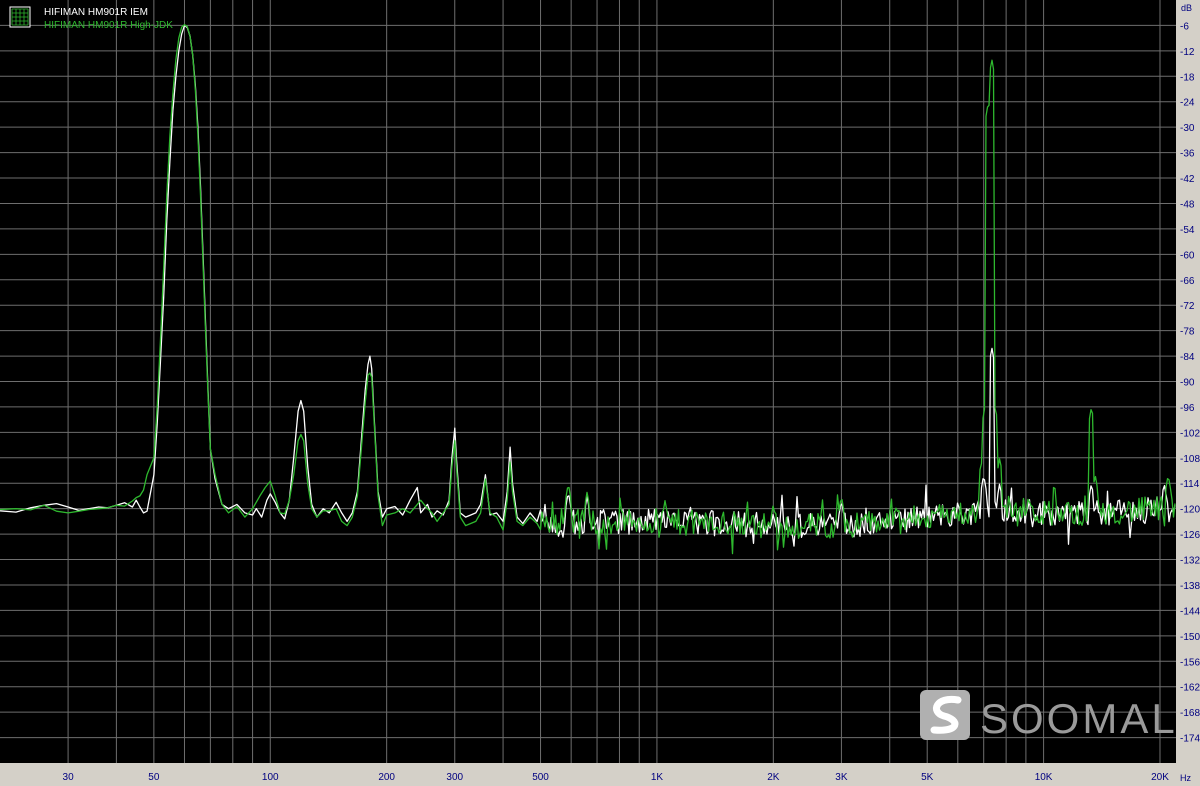  What do you see at coordinates (1190, 586) in the screenshot?
I see `y-tick-label: -138` at bounding box center [1190, 586].